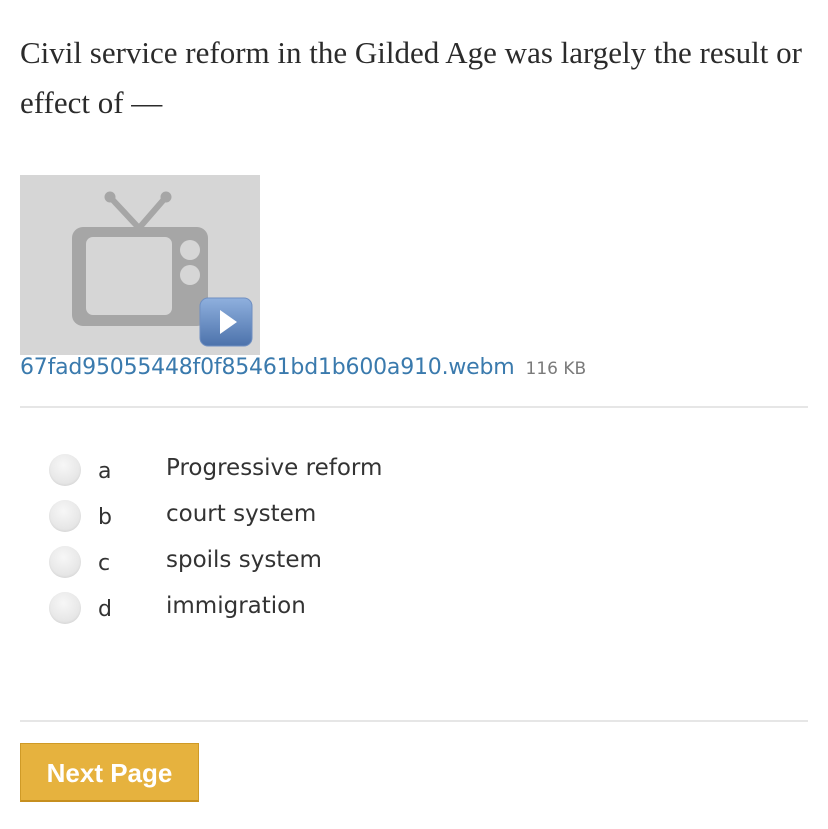  What do you see at coordinates (556, 369) in the screenshot?
I see `attachment-size: 116 KB` at bounding box center [556, 369].